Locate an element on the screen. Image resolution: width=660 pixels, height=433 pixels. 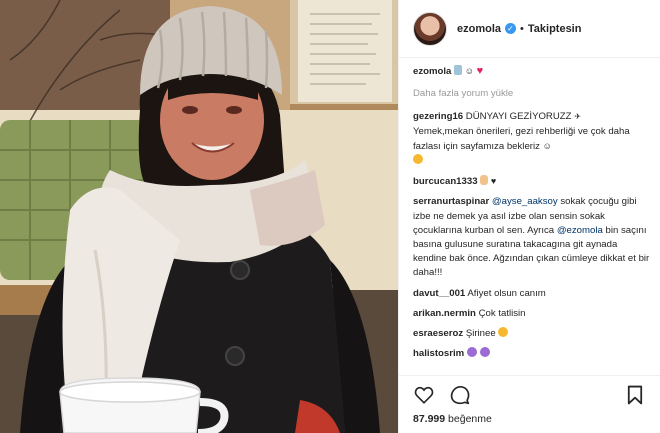
comment-text: Çok tatlisin is located at coordinates (502, 313).